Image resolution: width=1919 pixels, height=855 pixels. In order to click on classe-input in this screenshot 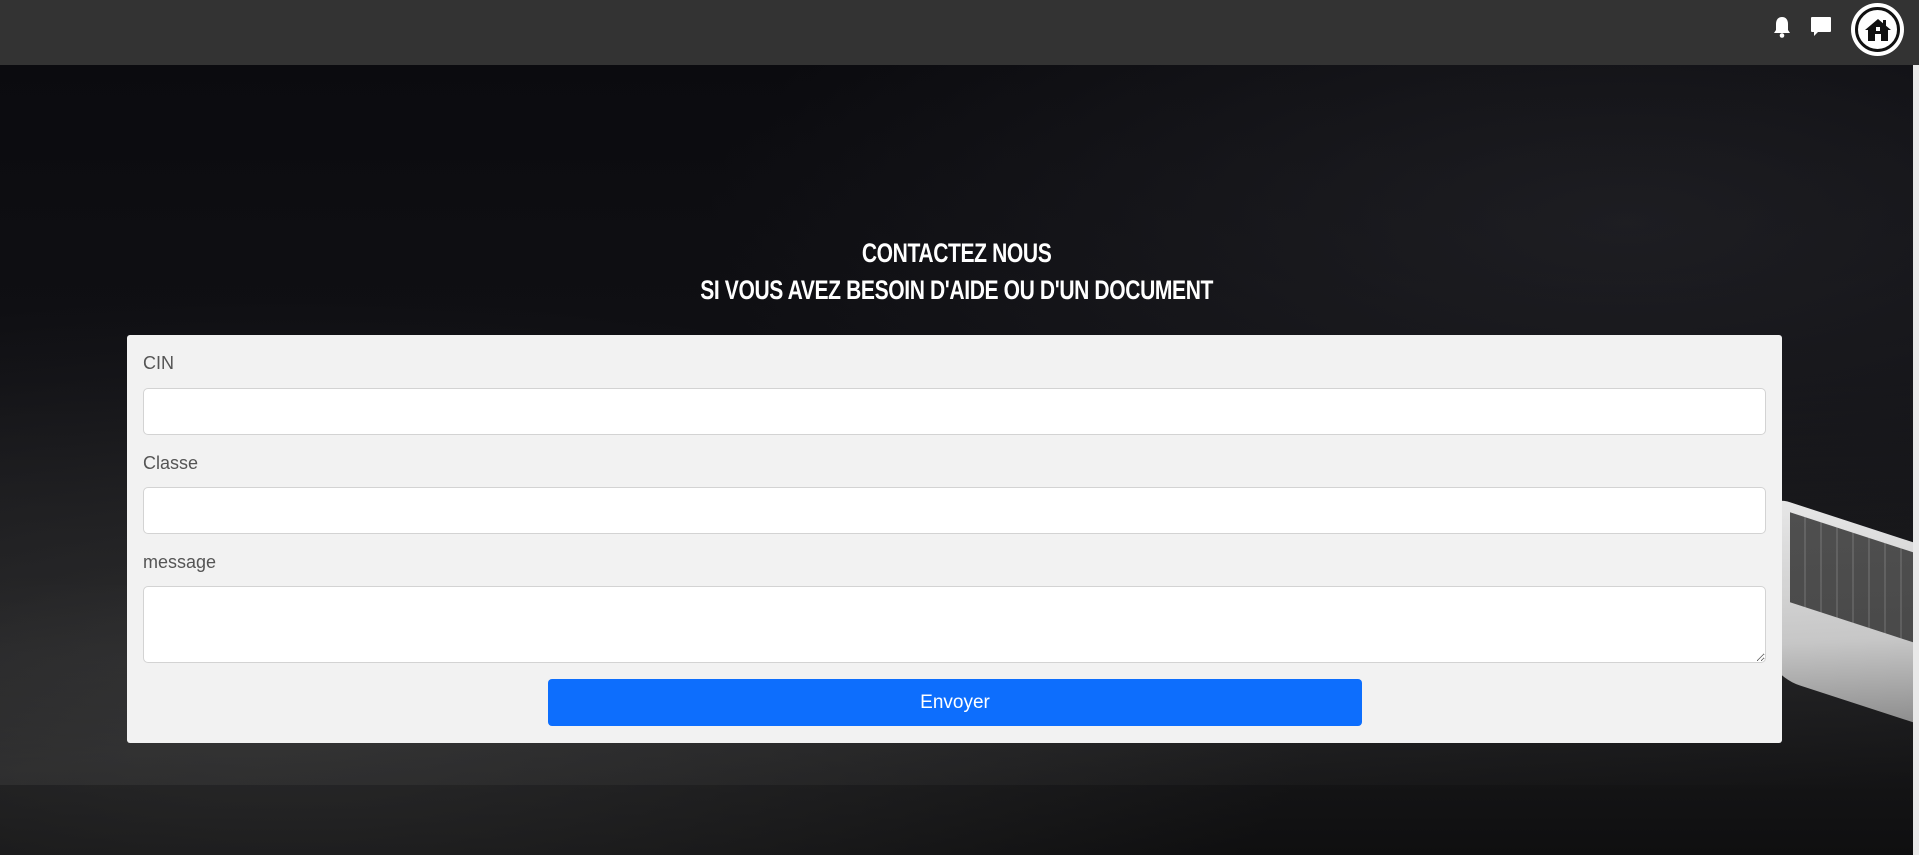, I will do `click(954, 510)`.